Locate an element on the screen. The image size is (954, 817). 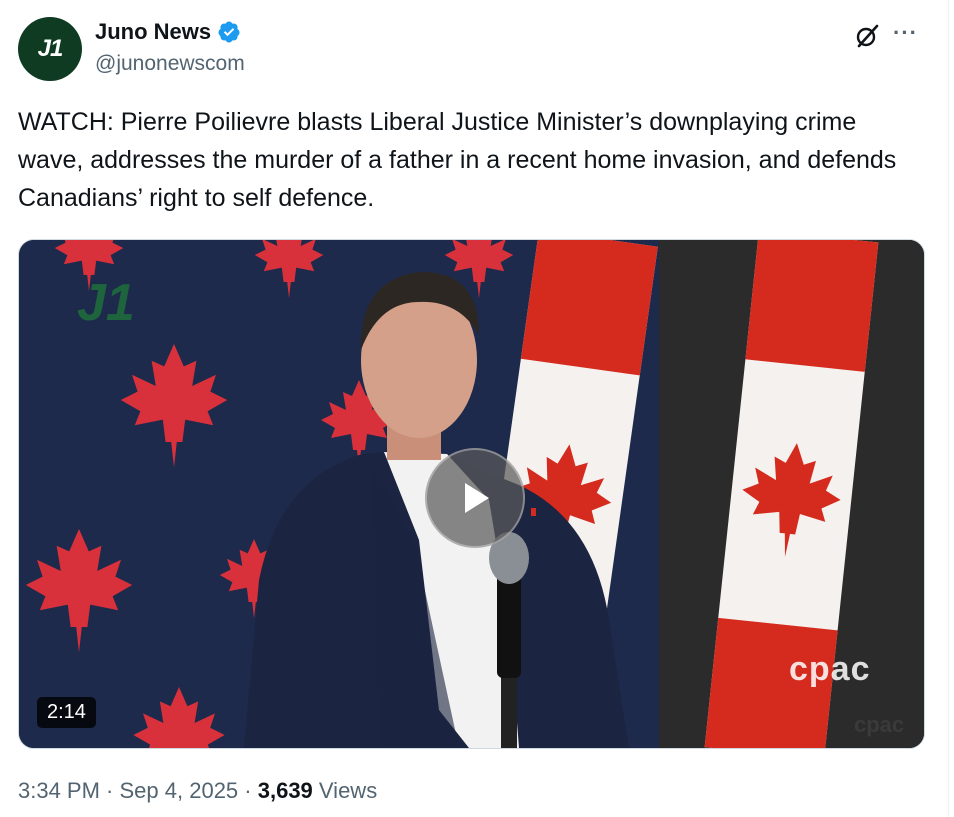
tweet-meta: 3:34 PM · Sep 4, 2025 · 3,639 Views is located at coordinates (197, 791).